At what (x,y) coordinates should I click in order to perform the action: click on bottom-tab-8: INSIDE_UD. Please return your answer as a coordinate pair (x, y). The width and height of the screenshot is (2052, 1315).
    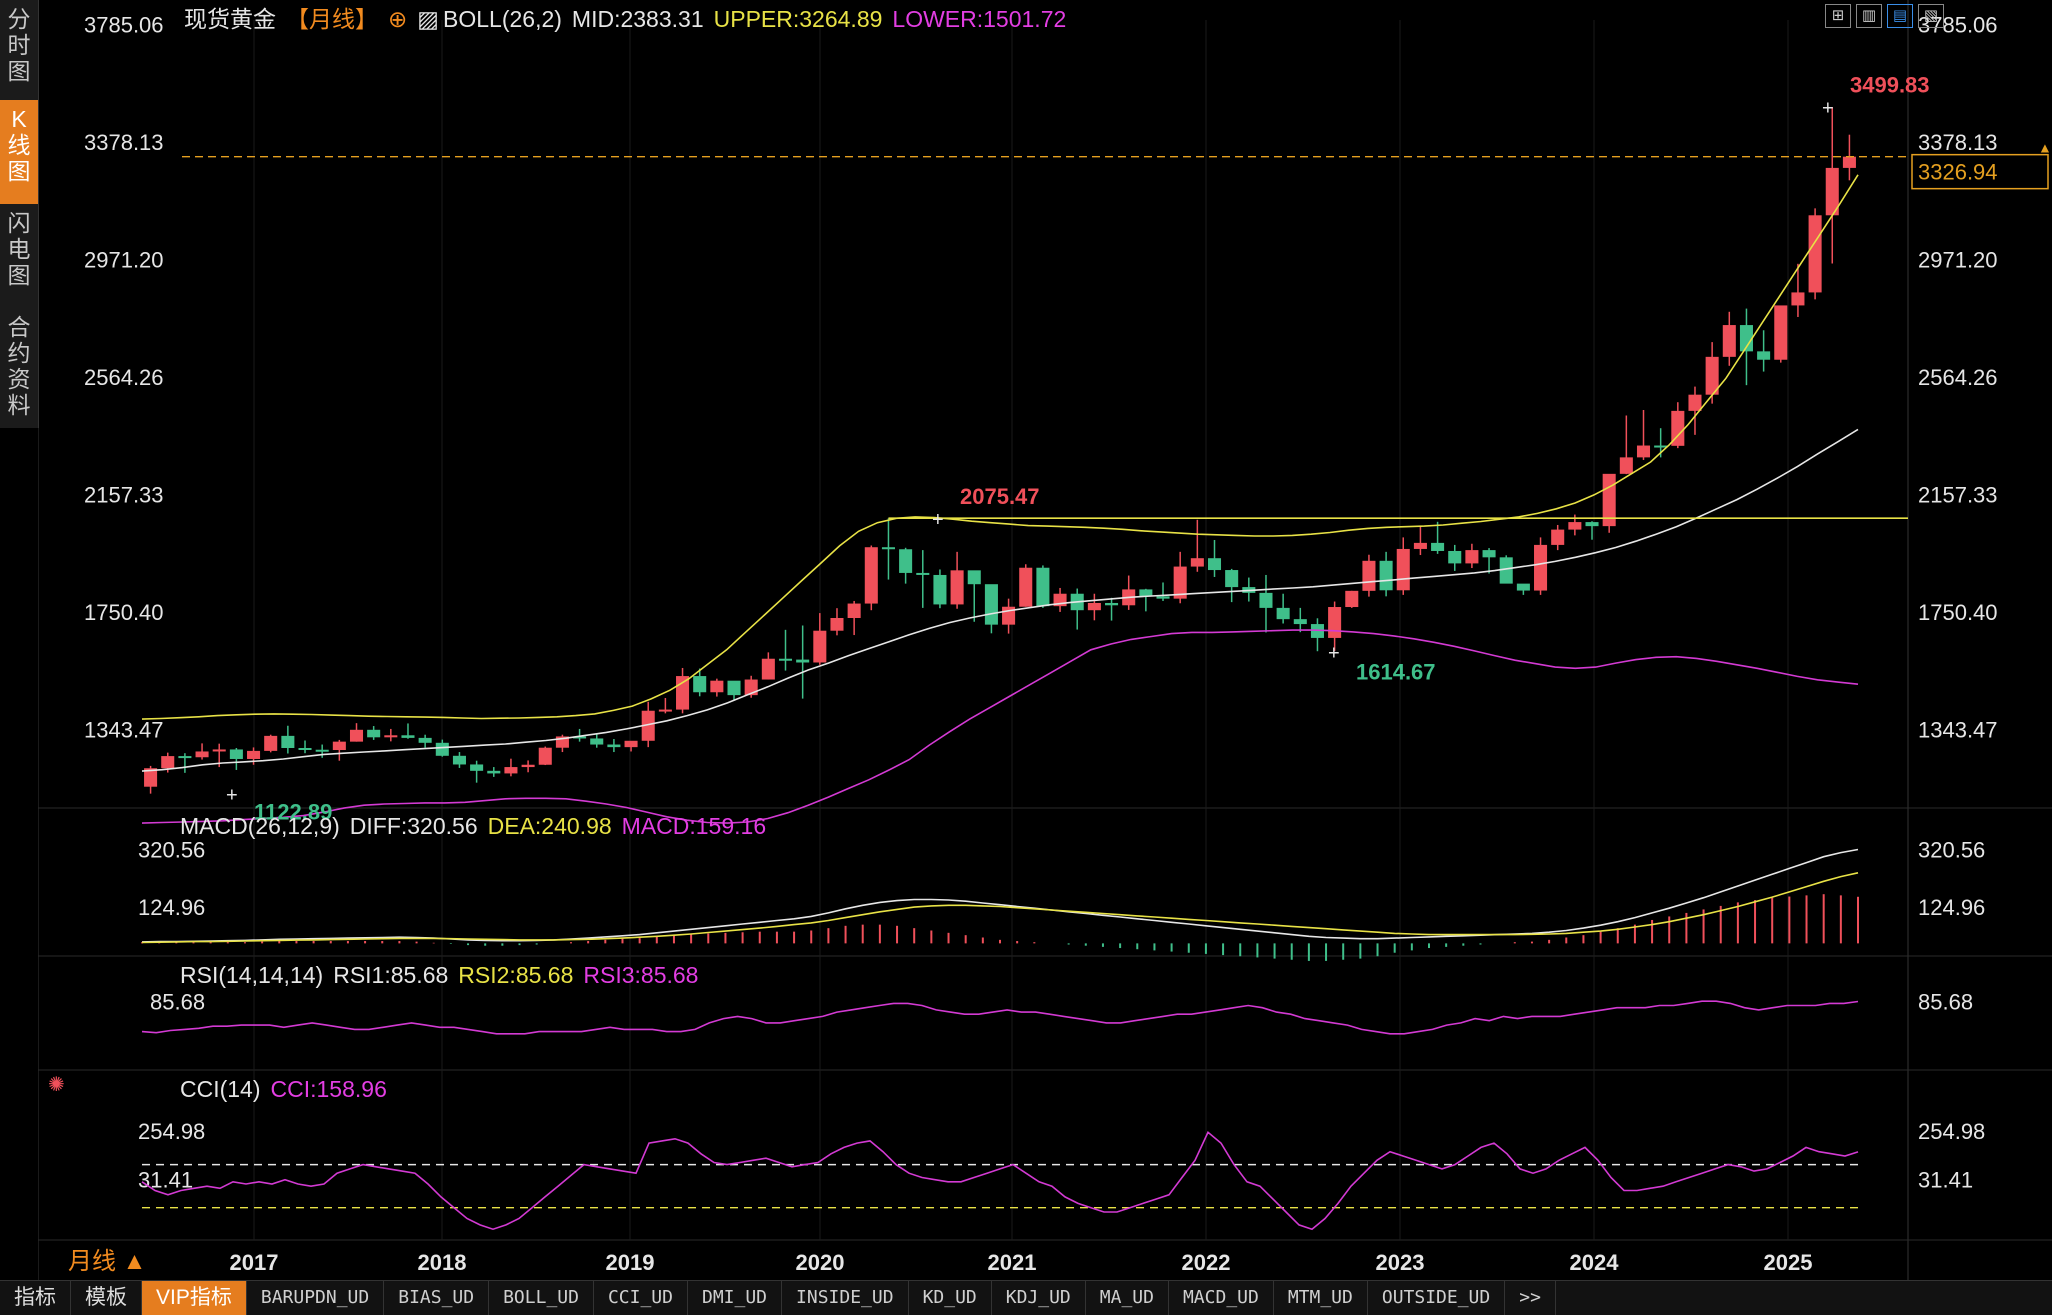
    Looking at the image, I should click on (845, 1298).